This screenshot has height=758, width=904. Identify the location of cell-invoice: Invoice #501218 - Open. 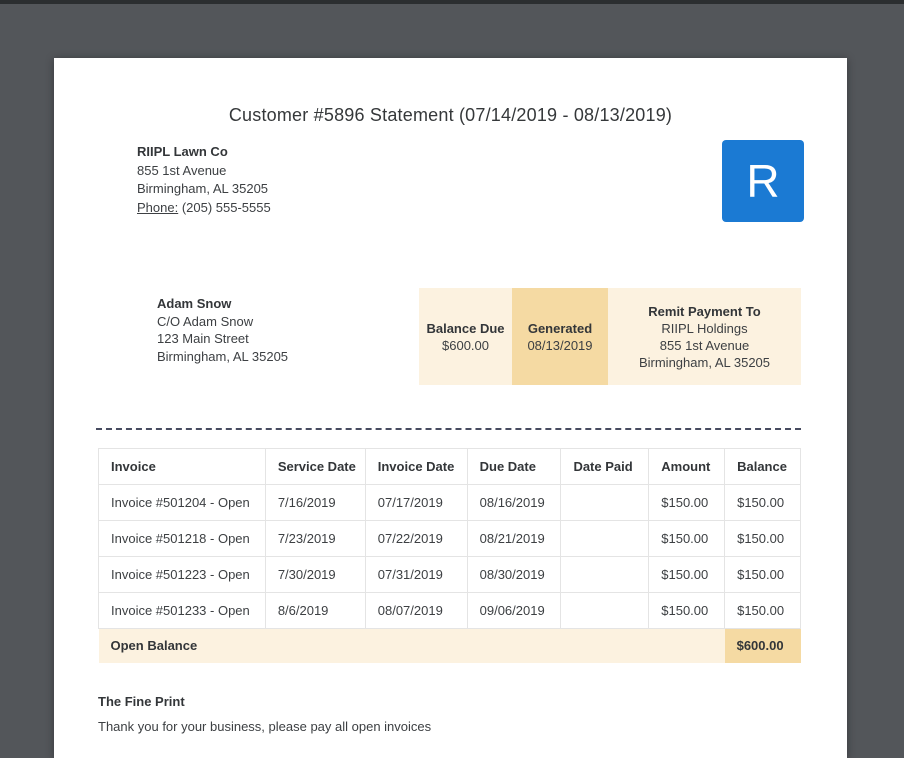
(182, 538).